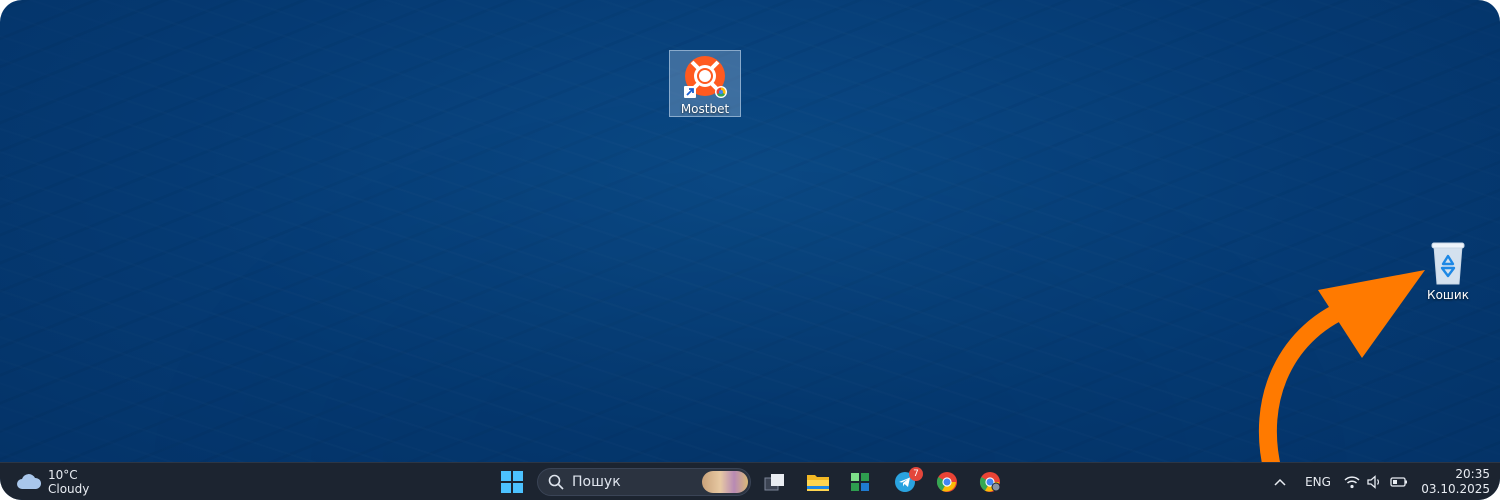  I want to click on green-app-icon, so click(860, 482).